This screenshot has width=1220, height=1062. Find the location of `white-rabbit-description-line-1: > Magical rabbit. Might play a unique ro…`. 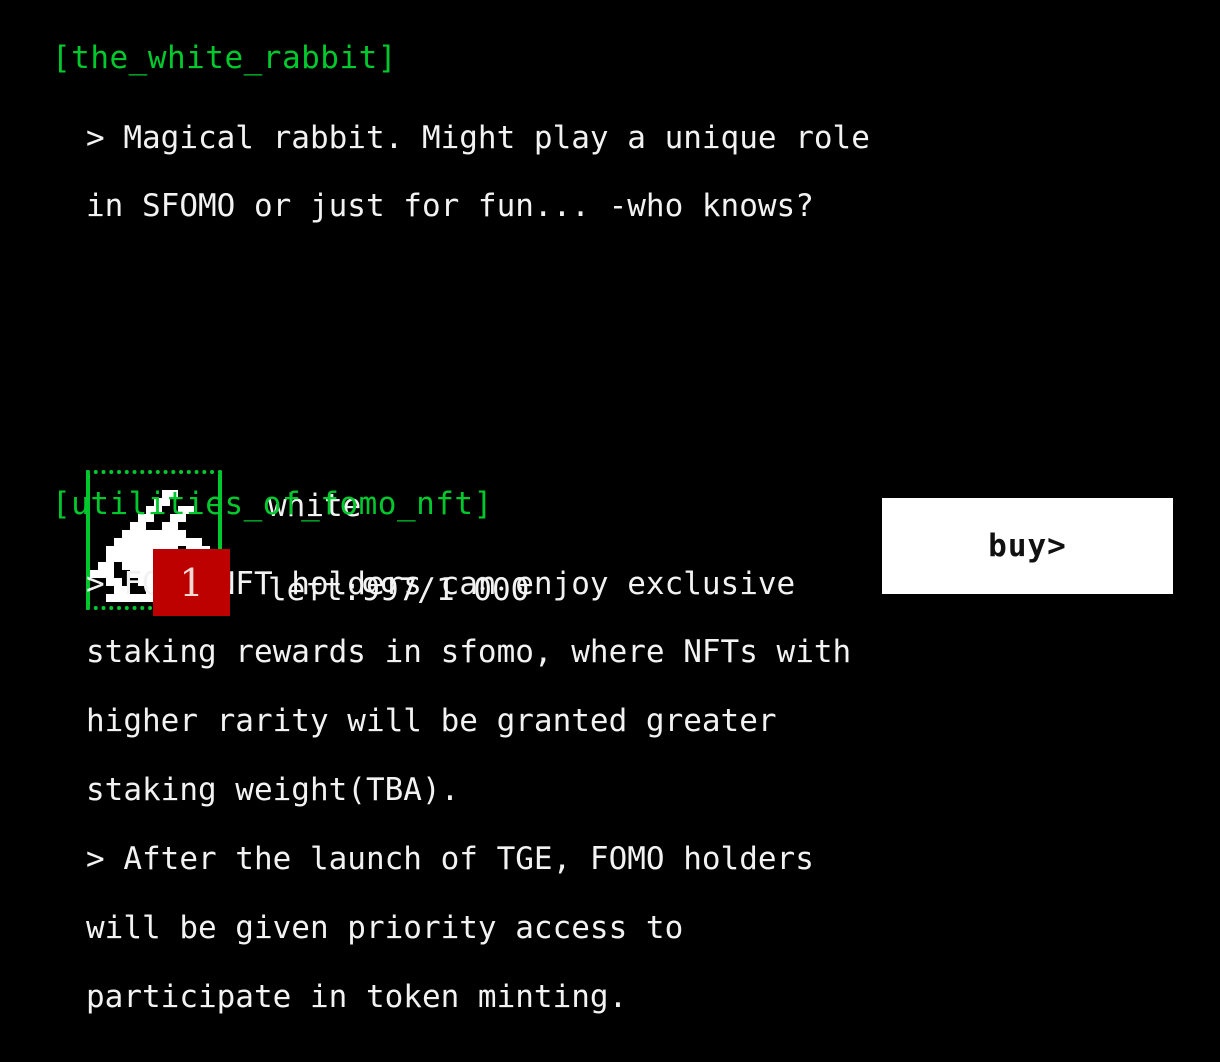

white-rabbit-description-line-1: > Magical rabbit. Might play a unique ro… is located at coordinates (478, 138).